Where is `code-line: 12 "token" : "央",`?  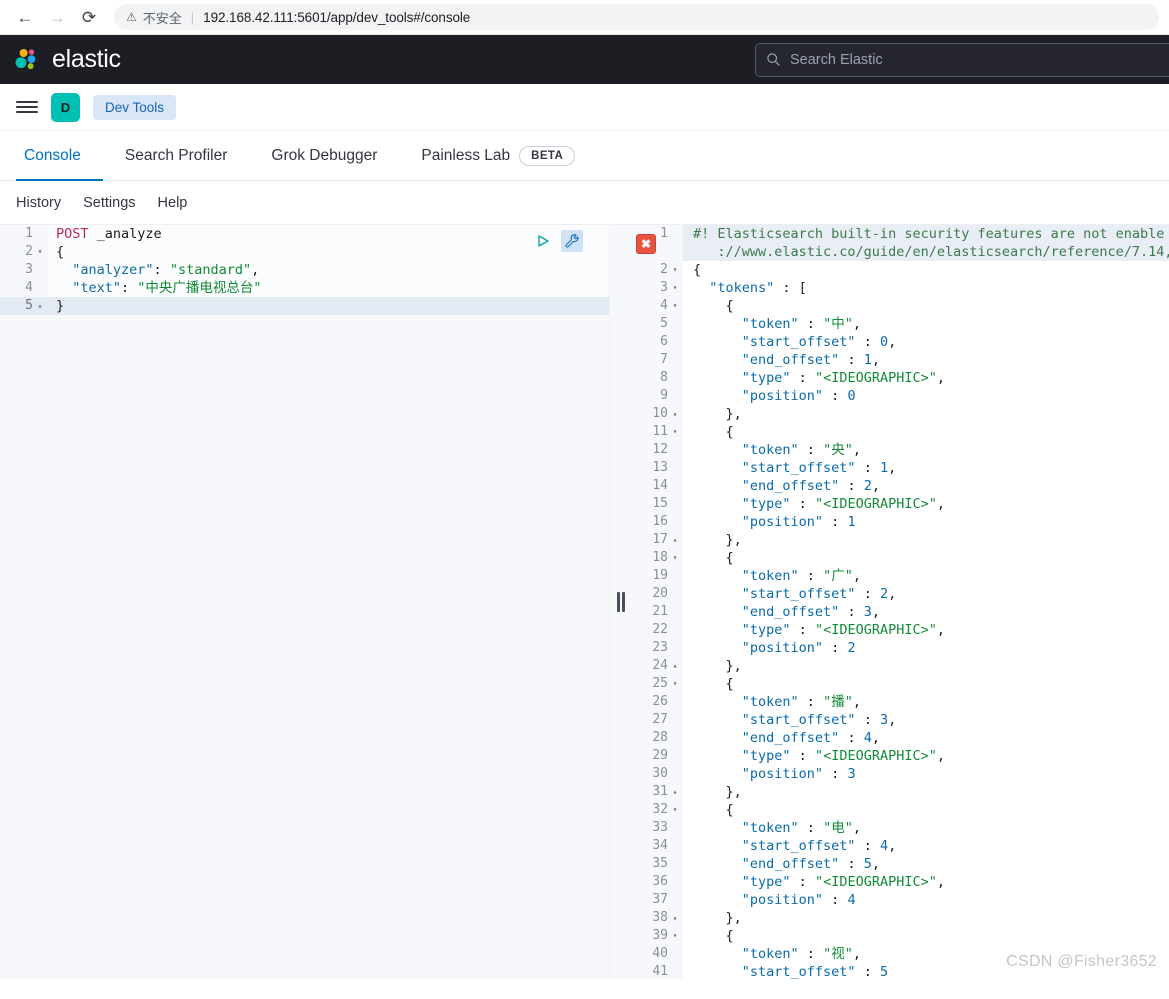 code-line: 12 "token" : "央", is located at coordinates (900, 450).